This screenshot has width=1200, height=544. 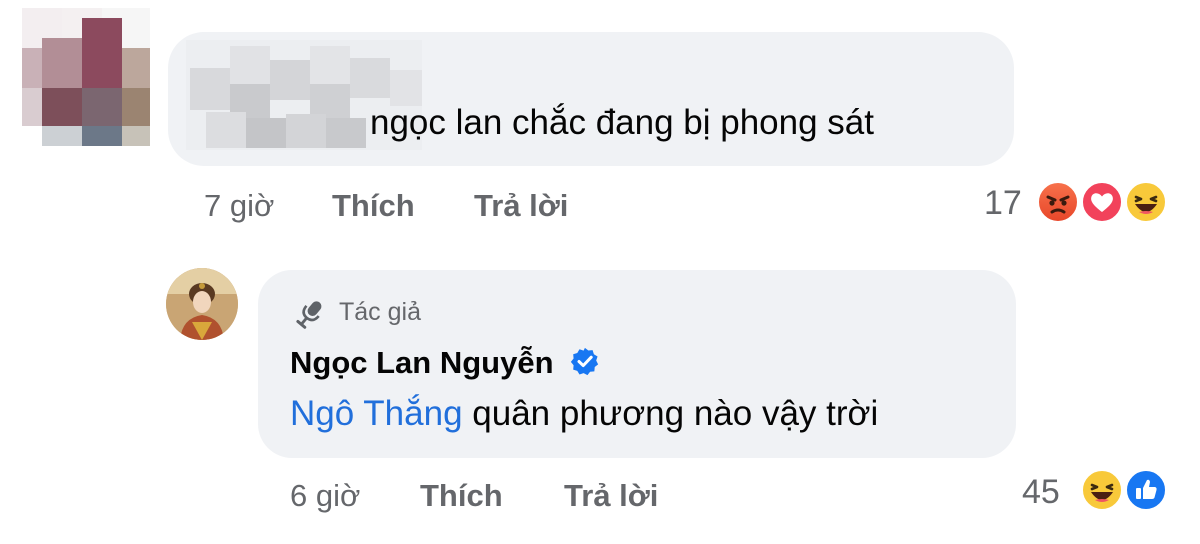 What do you see at coordinates (1058, 202) in the screenshot?
I see `angry-icon` at bounding box center [1058, 202].